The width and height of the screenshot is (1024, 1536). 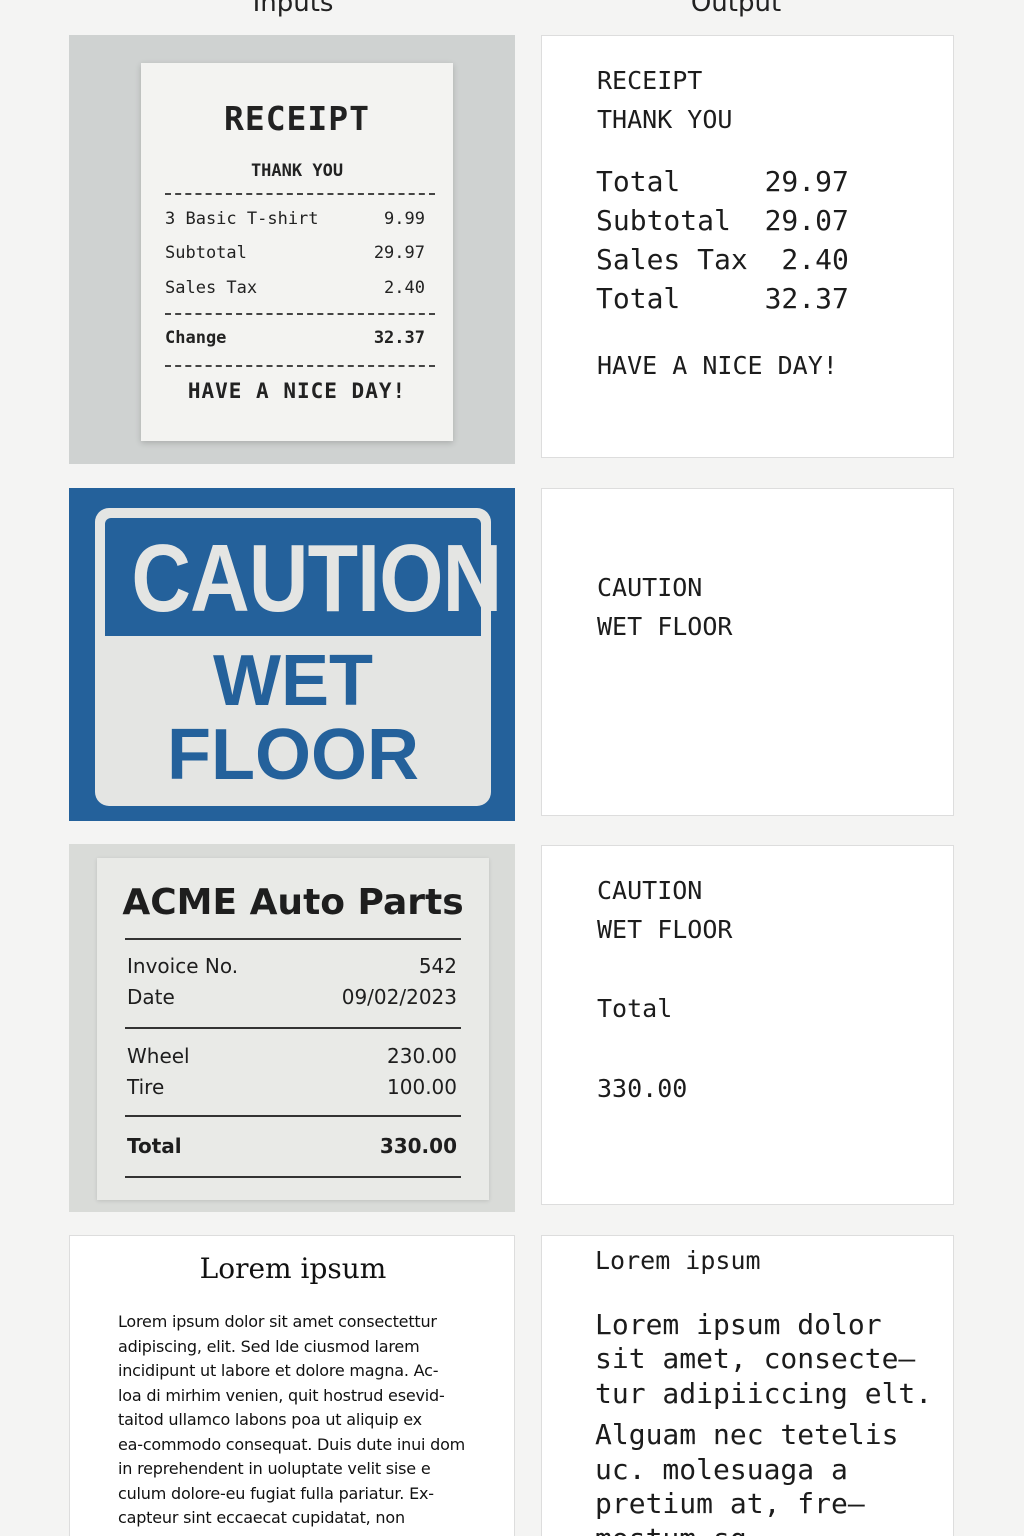 I want to click on output-row: Total 29.97, so click(x=722, y=181).